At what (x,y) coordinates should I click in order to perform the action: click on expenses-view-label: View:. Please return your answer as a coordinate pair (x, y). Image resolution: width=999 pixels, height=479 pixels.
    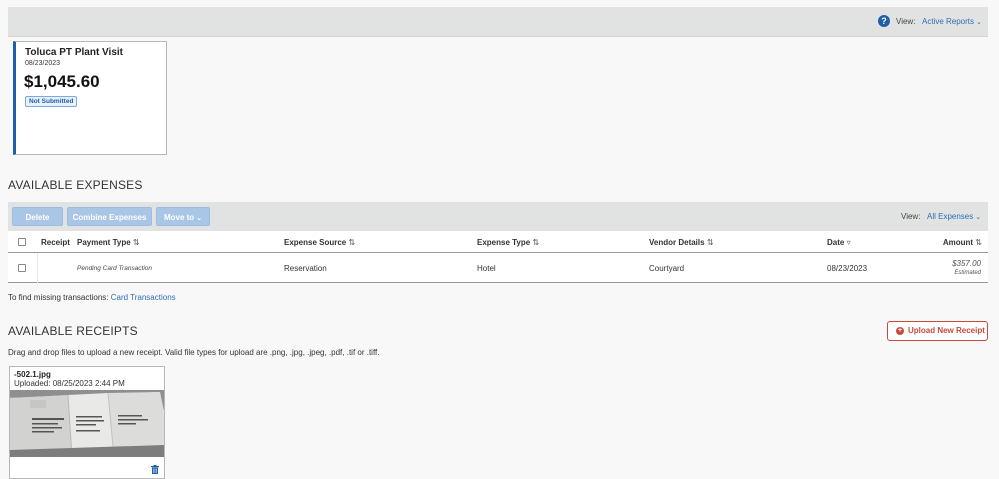
    Looking at the image, I should click on (911, 216).